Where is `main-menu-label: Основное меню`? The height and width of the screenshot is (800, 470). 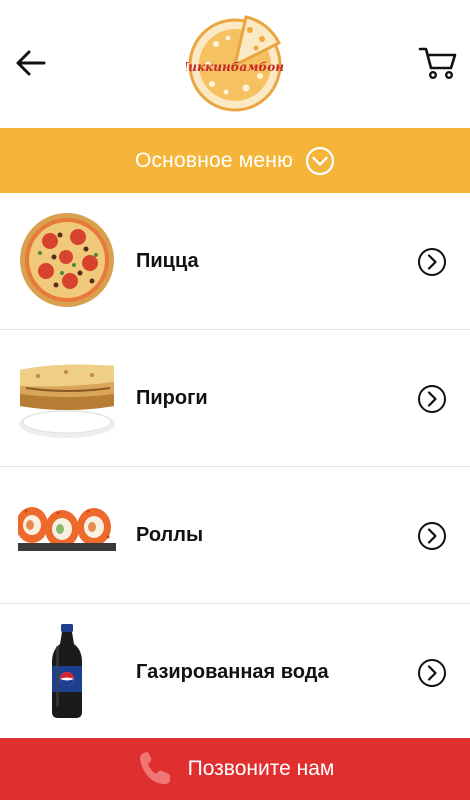 main-menu-label: Основное меню is located at coordinates (214, 160).